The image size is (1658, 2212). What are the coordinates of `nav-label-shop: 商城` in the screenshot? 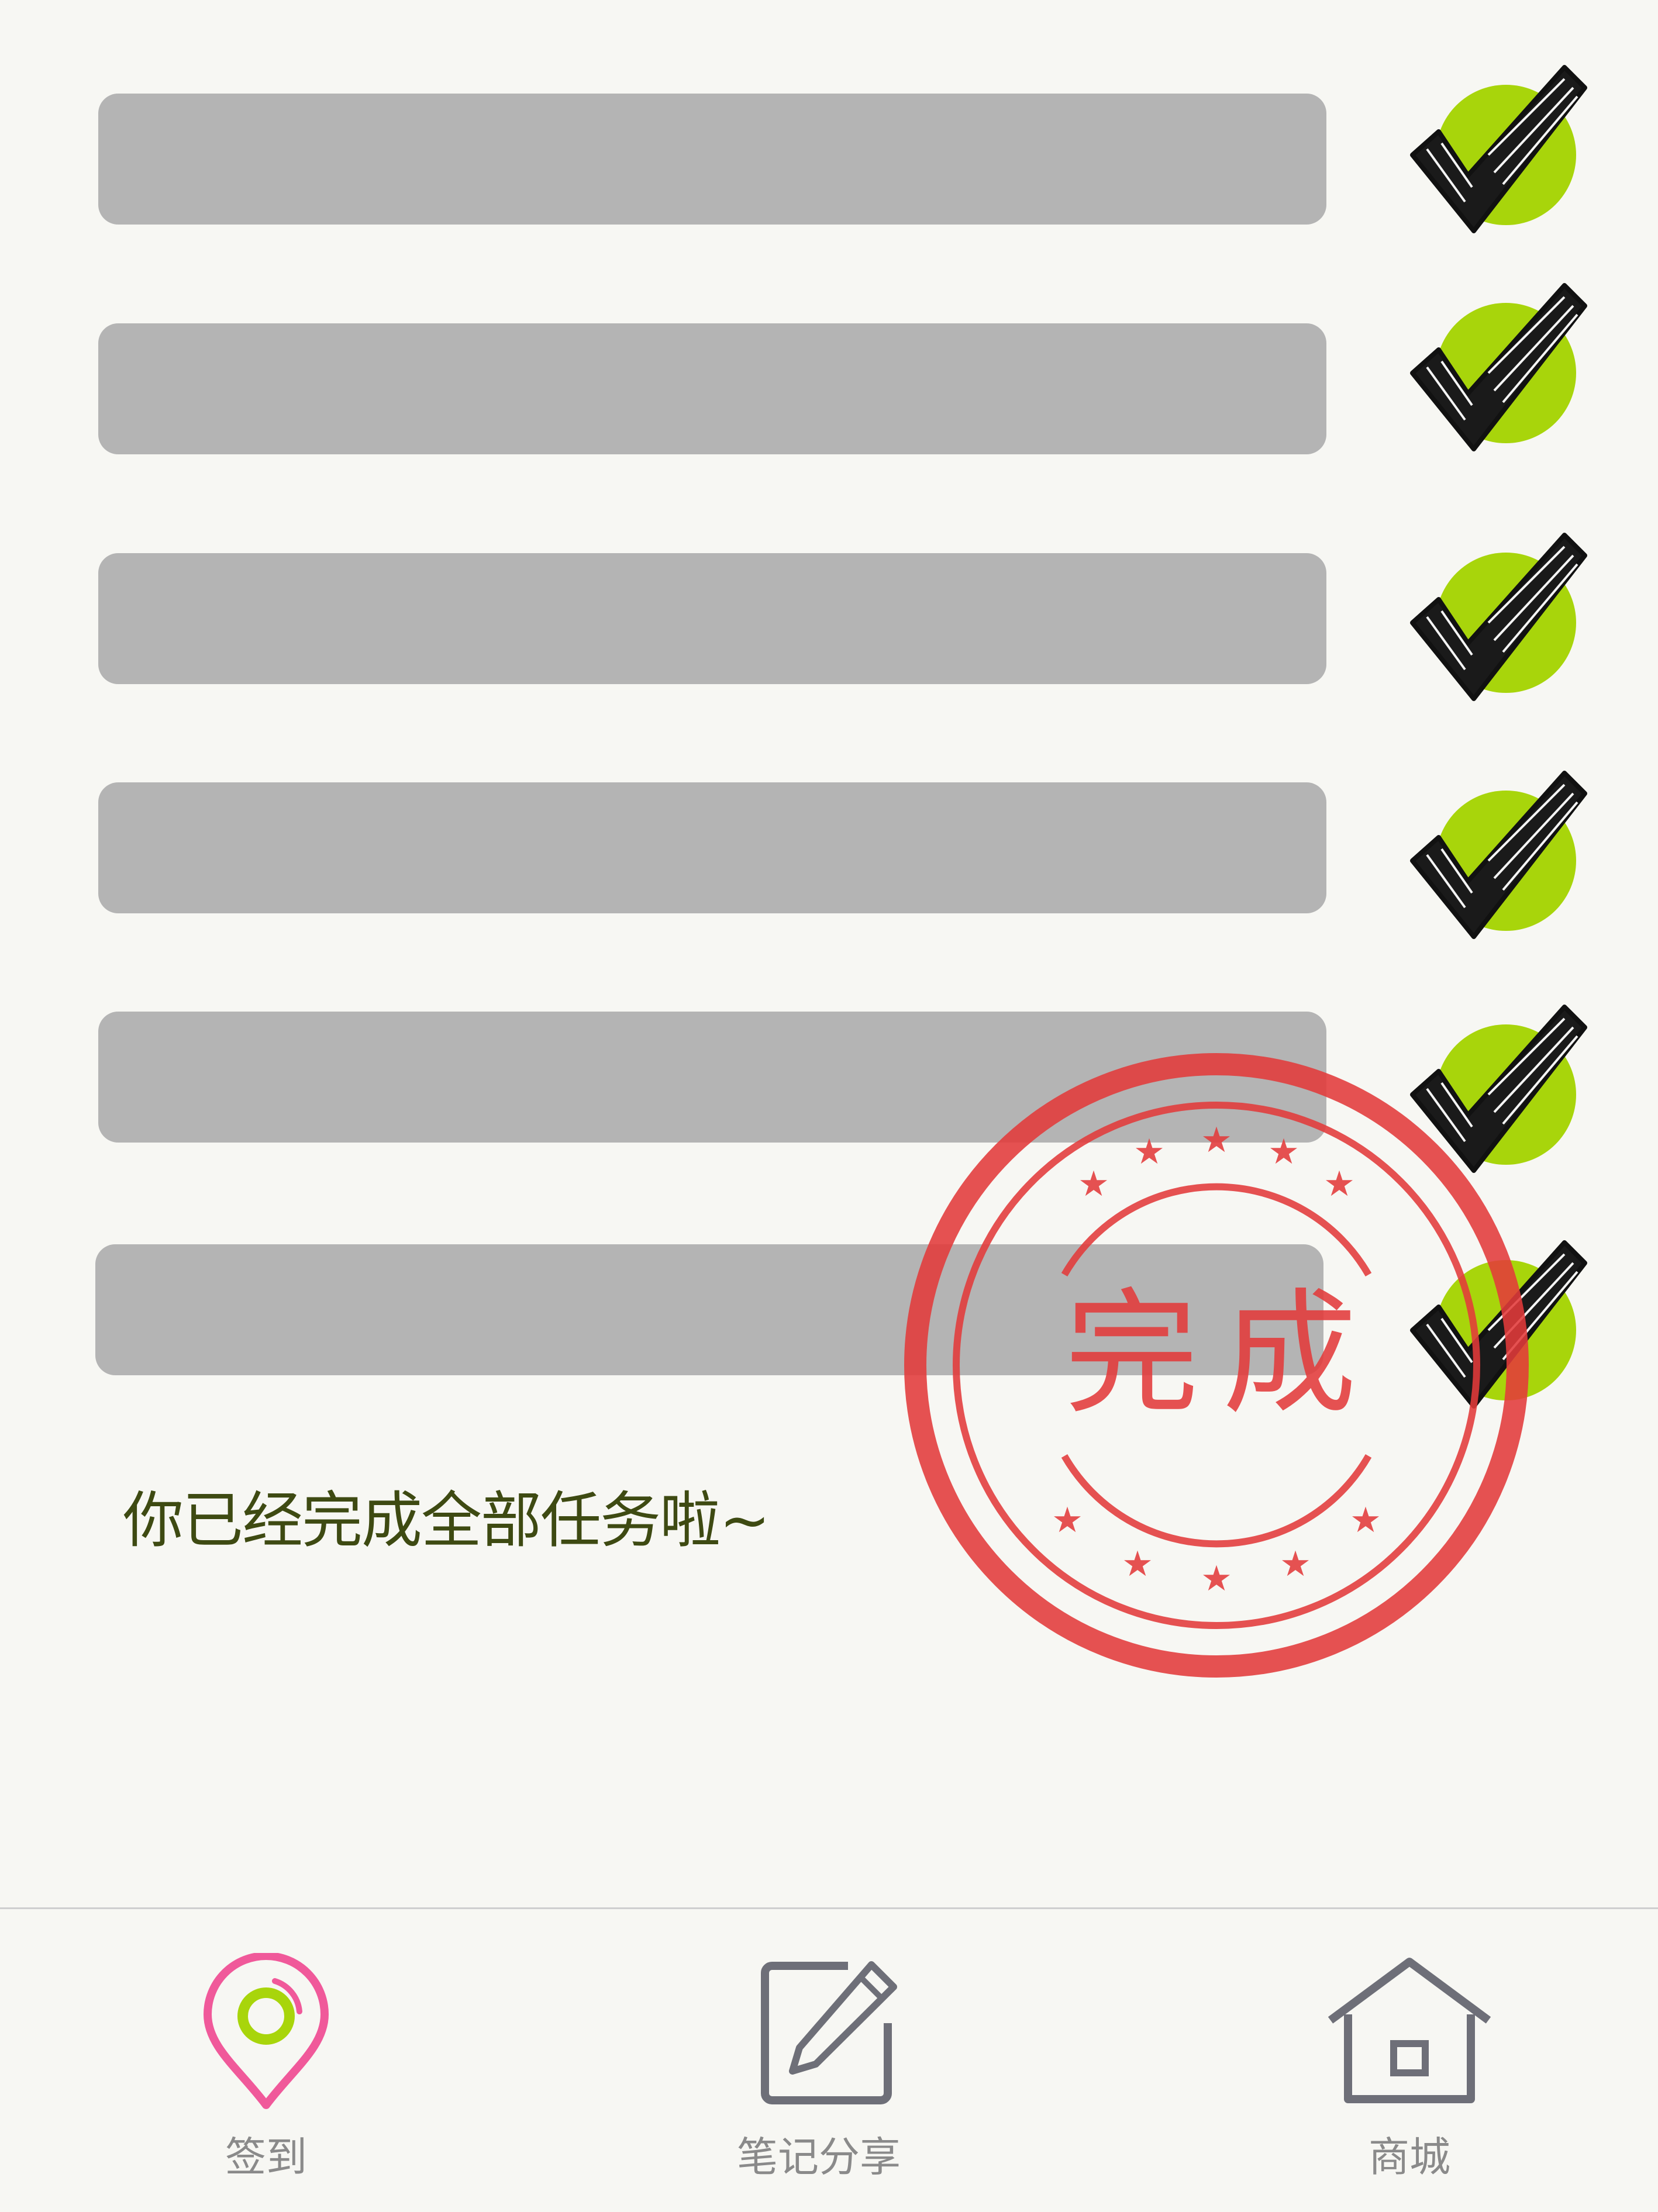 It's located at (1409, 2157).